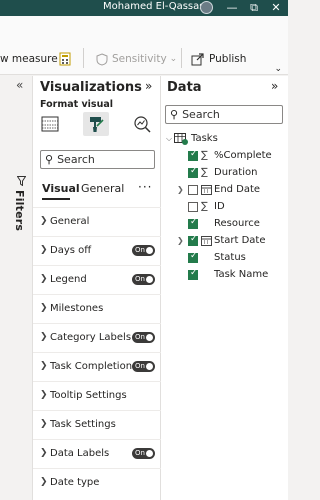  I want to click on section-tooltip-settings: ❯ Tooltip Settings, so click(97, 395).